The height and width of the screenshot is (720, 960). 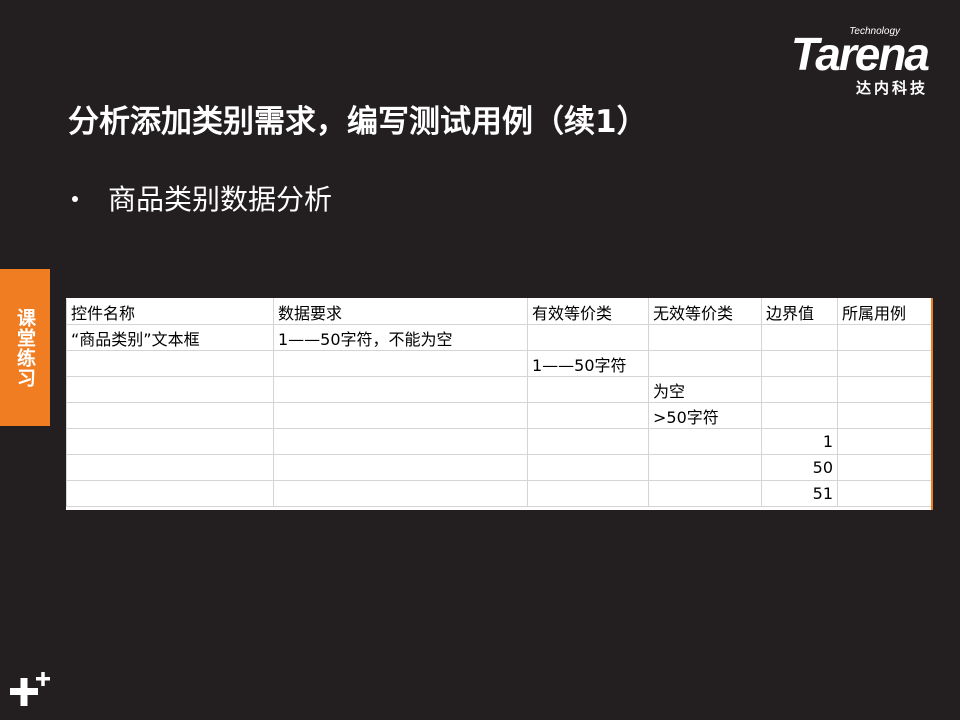 I want to click on logo-brand: Tarena, so click(x=860, y=54).